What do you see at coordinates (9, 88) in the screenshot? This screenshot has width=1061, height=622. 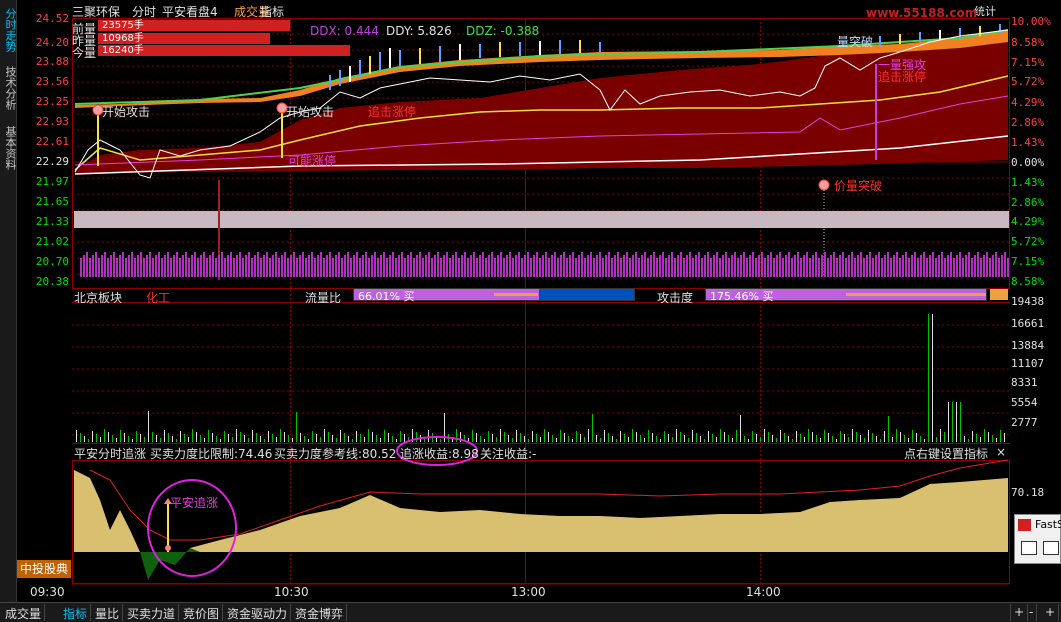 I see `tab-technical: 技术分析` at bounding box center [9, 88].